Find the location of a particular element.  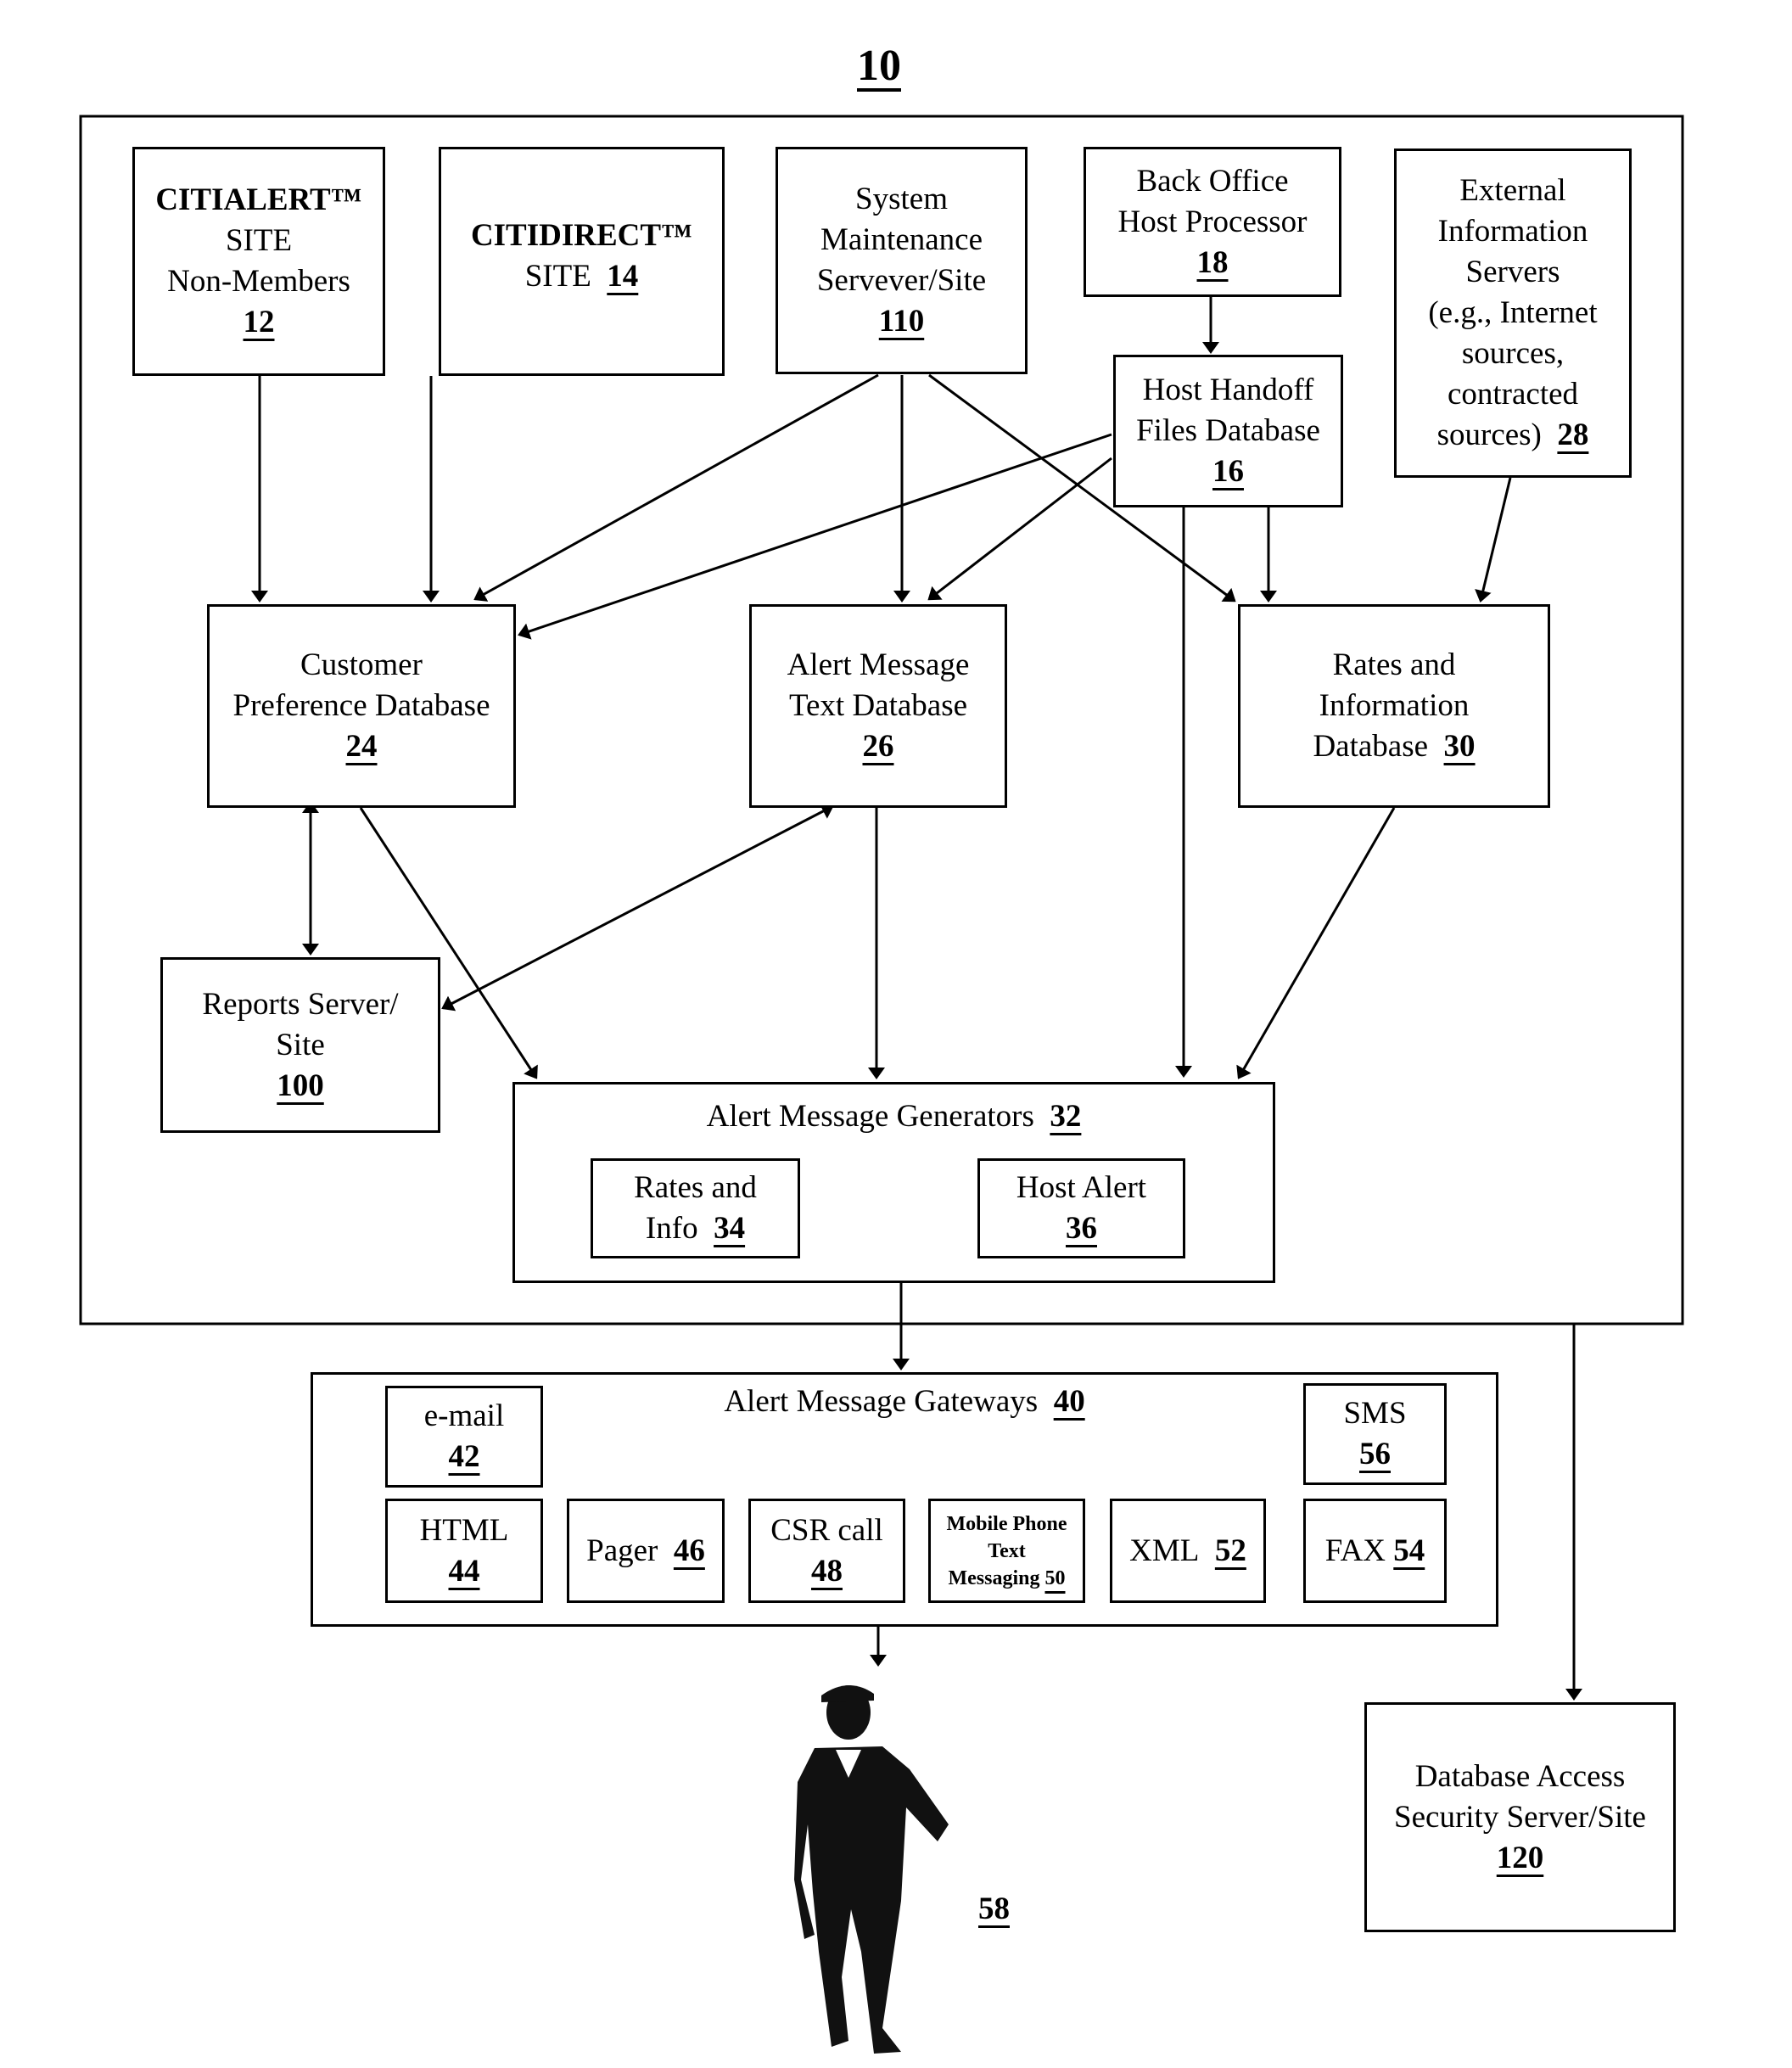

citialert-line-2: SITE is located at coordinates (259, 240).